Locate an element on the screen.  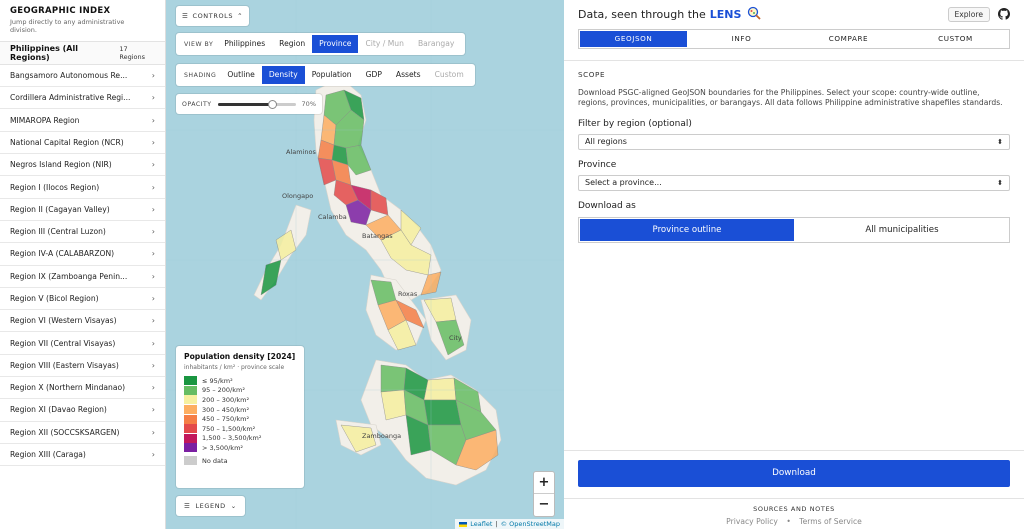
download-option-all-municipalities: All municipalities is located at coordinates (902, 230).